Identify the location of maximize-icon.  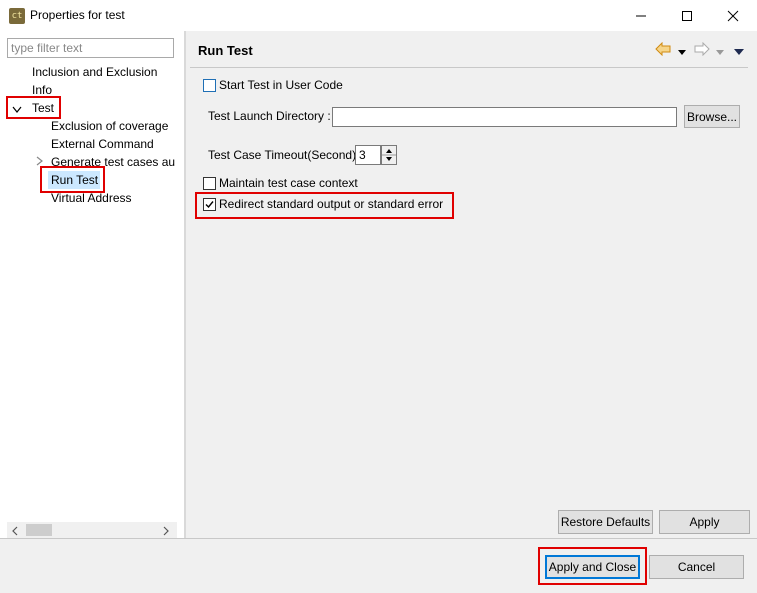
(687, 15).